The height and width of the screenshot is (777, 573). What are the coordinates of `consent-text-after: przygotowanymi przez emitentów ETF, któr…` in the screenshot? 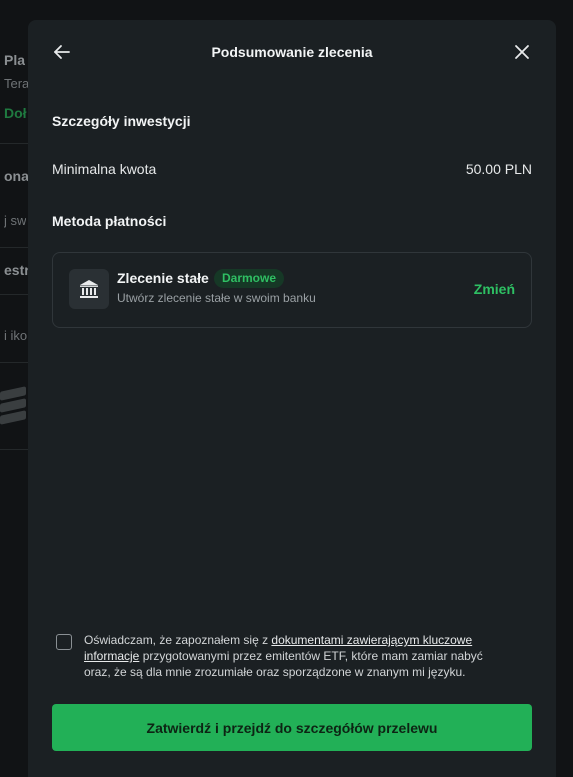 It's located at (283, 664).